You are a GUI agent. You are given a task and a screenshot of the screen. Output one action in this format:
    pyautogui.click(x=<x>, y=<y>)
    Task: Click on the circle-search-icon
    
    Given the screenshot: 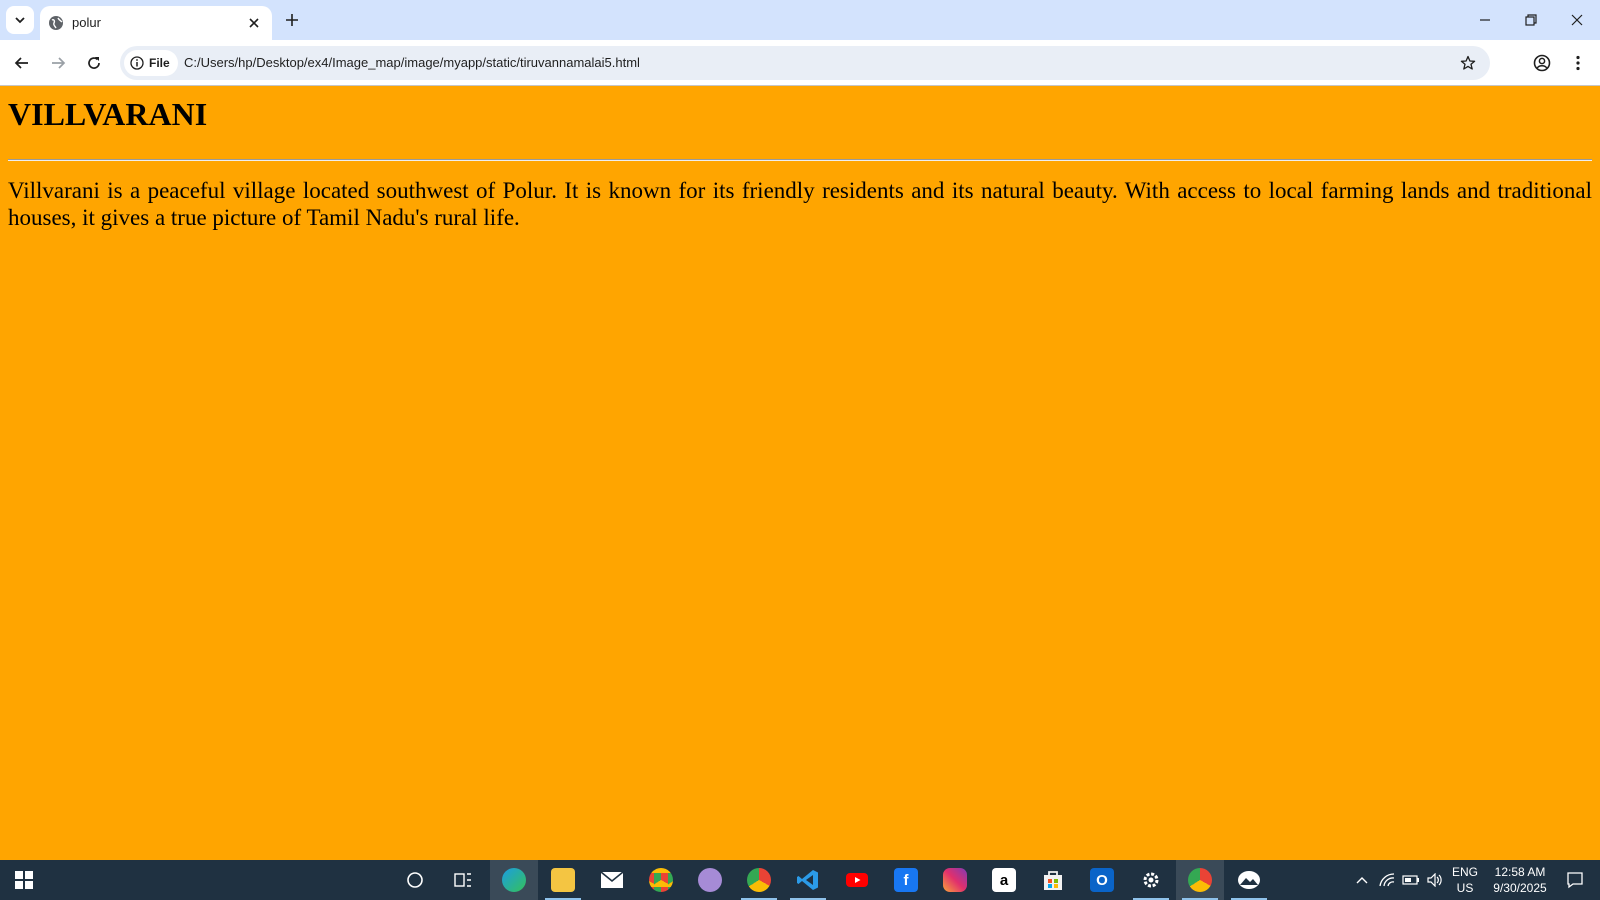 What is the action you would take?
    pyautogui.click(x=415, y=880)
    